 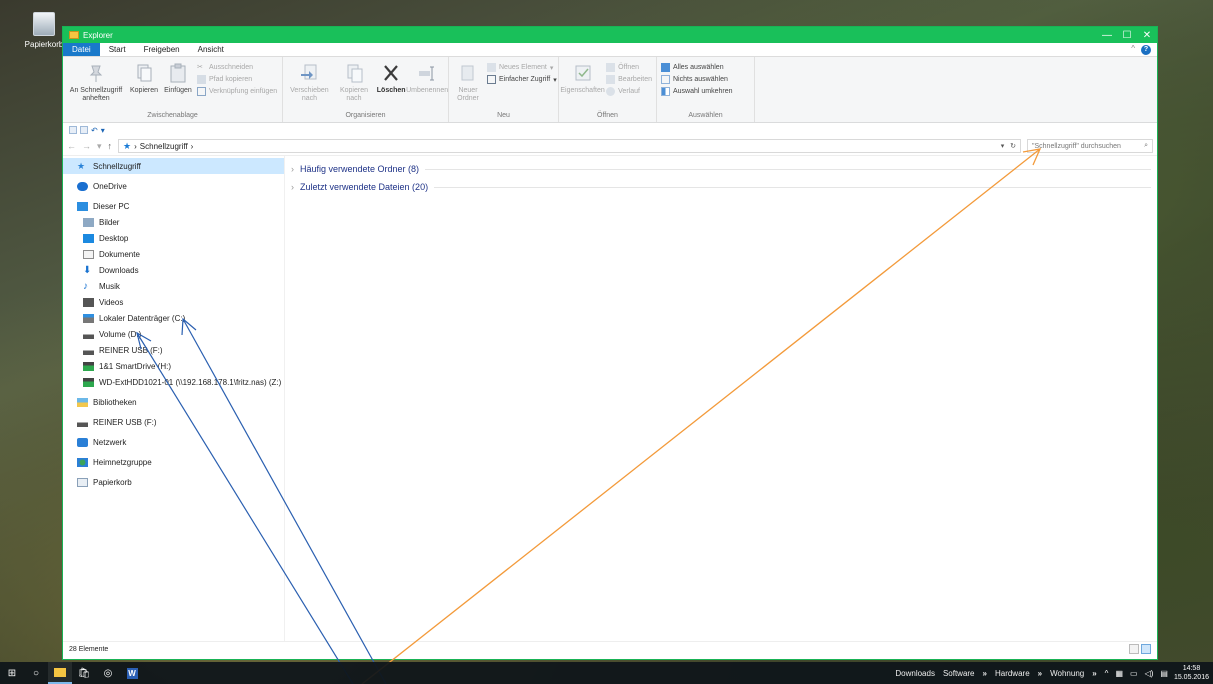 I want to click on close-button: ✕, so click(x=1147, y=35).